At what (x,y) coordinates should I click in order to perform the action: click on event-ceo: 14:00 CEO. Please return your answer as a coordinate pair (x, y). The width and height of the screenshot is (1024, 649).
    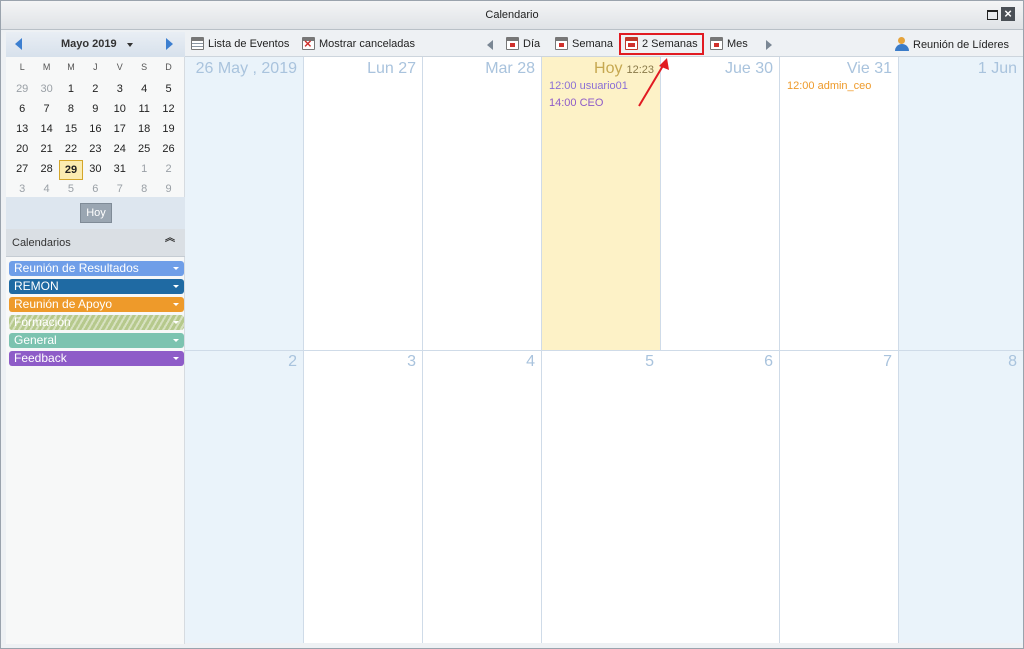
    Looking at the image, I should click on (576, 103).